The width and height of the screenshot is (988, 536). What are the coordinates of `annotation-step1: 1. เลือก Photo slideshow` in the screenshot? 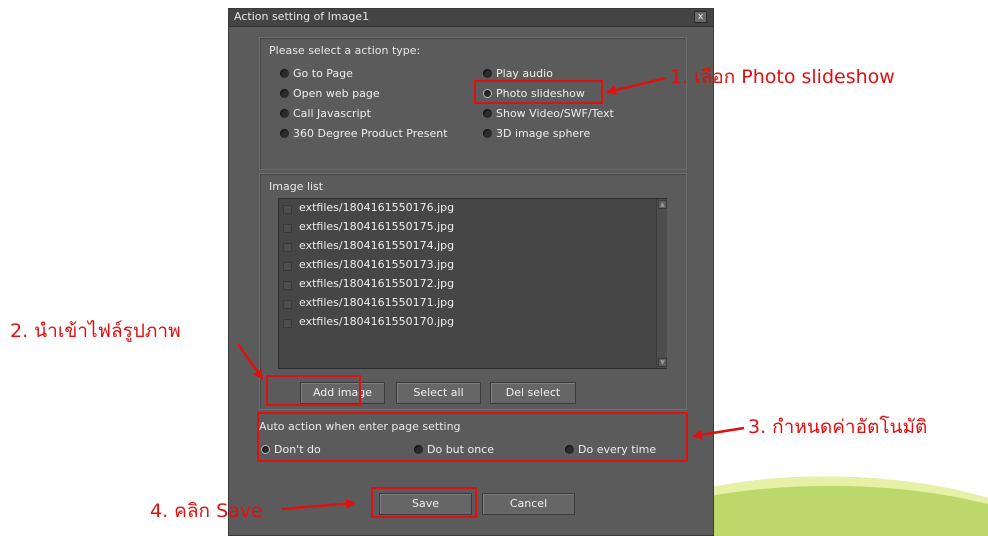 It's located at (782, 77).